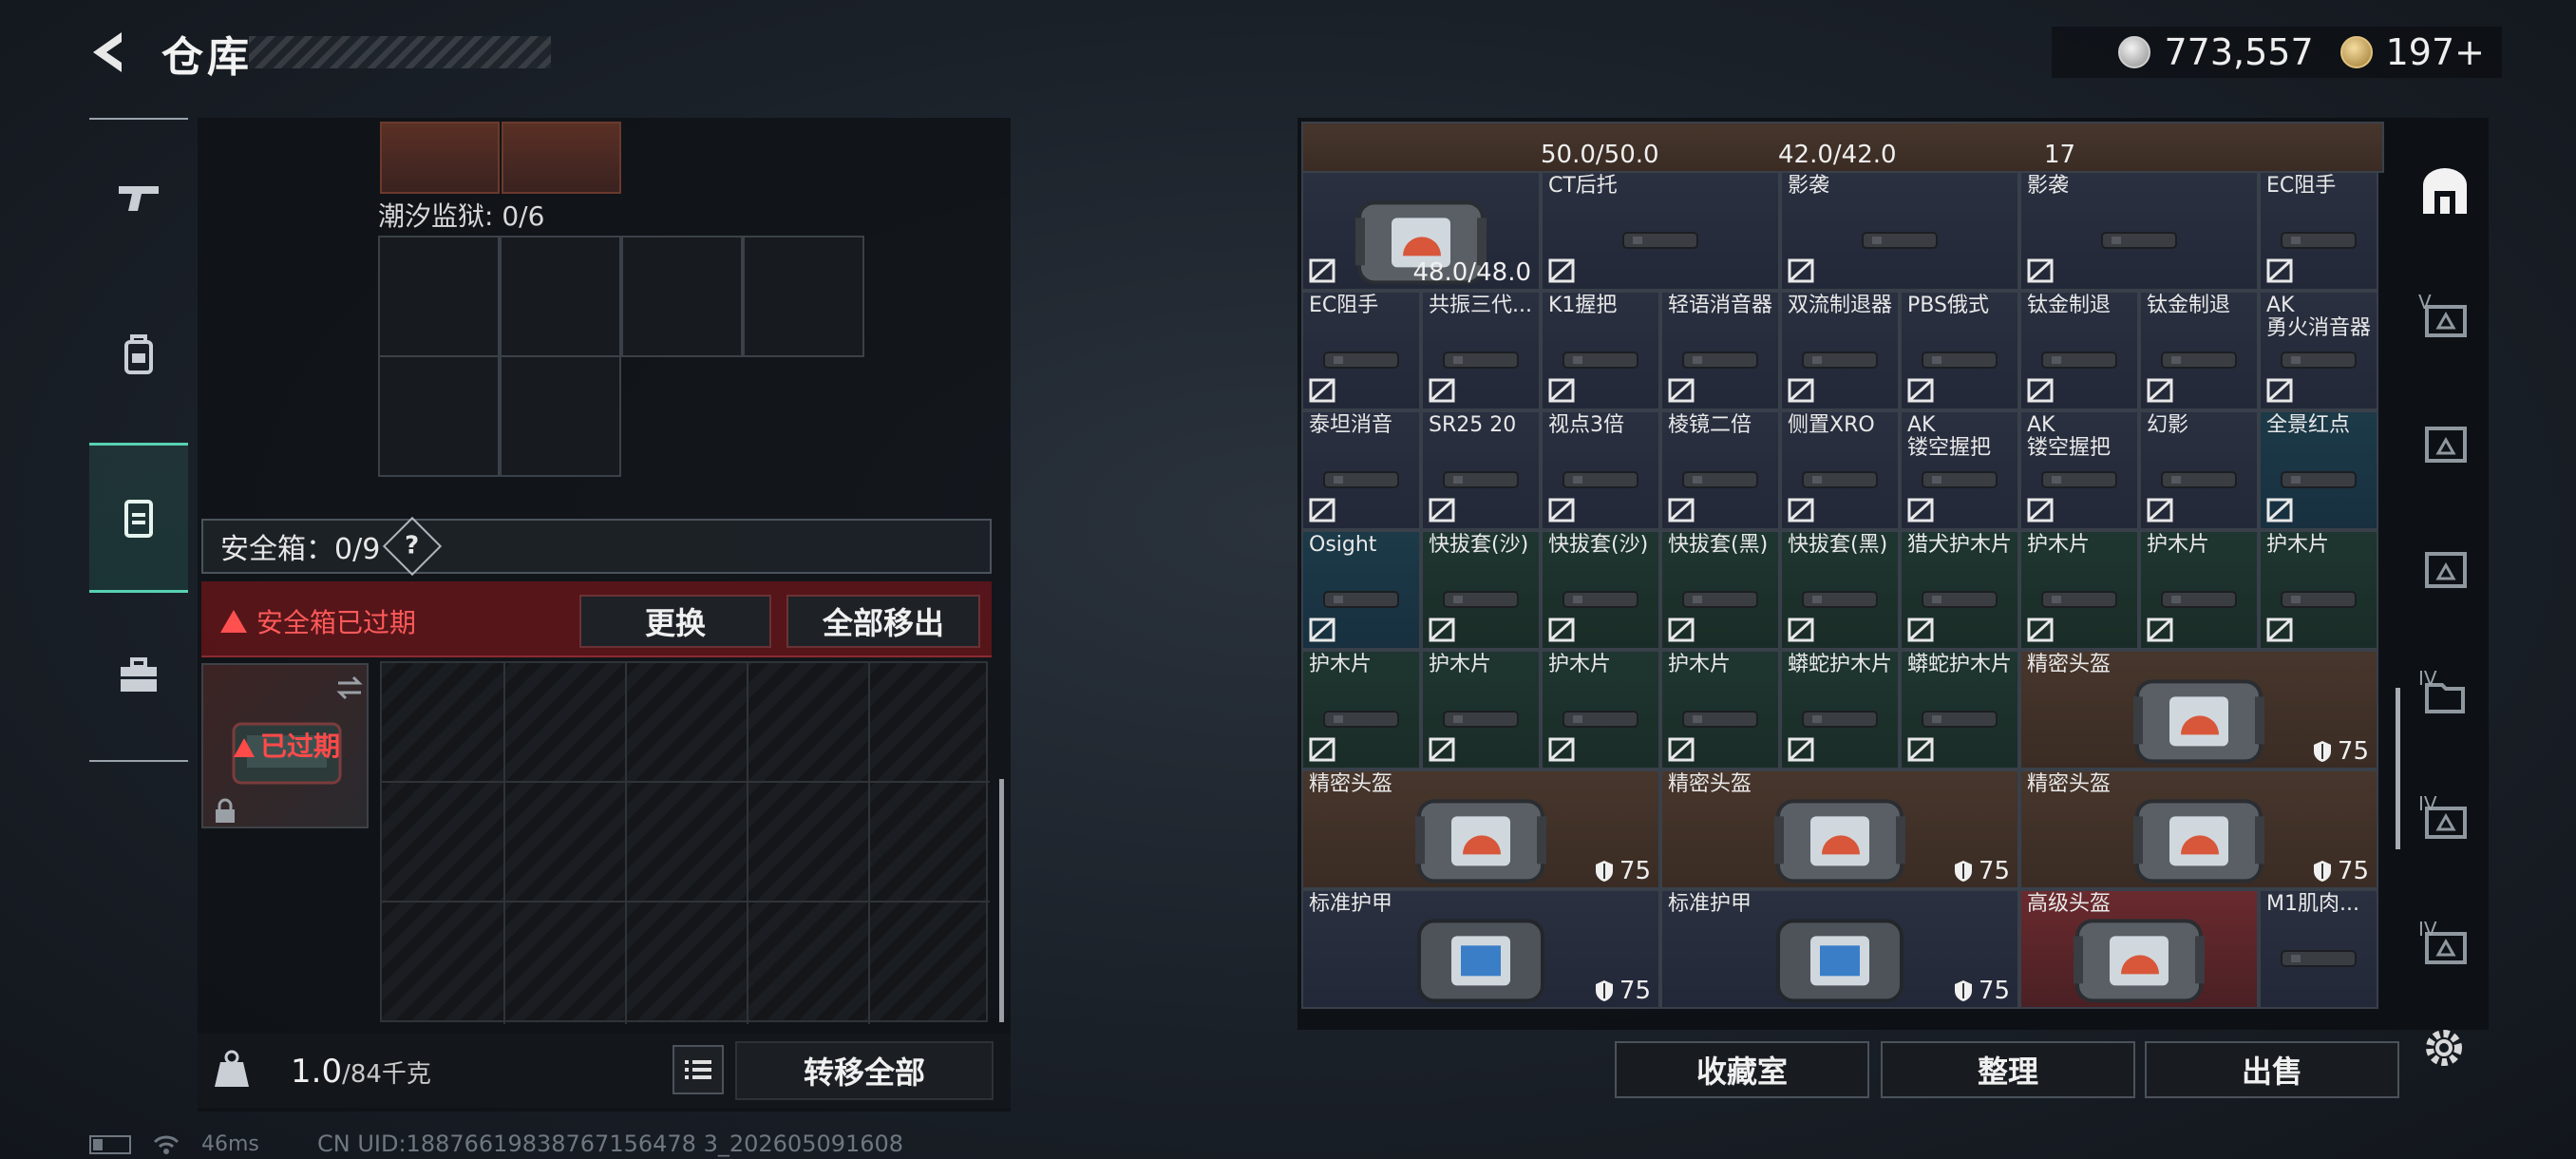 This screenshot has width=2576, height=1159. What do you see at coordinates (2445, 946) in the screenshot?
I see `tab-stash-level-4c: IV` at bounding box center [2445, 946].